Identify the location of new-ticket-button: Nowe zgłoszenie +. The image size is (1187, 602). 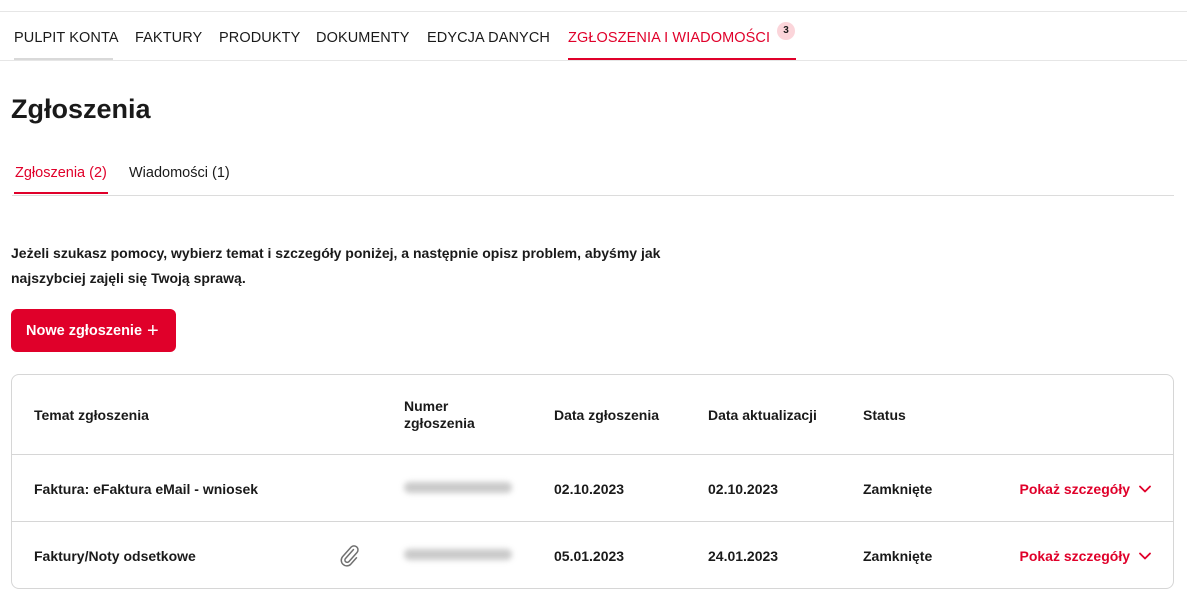
(93, 330).